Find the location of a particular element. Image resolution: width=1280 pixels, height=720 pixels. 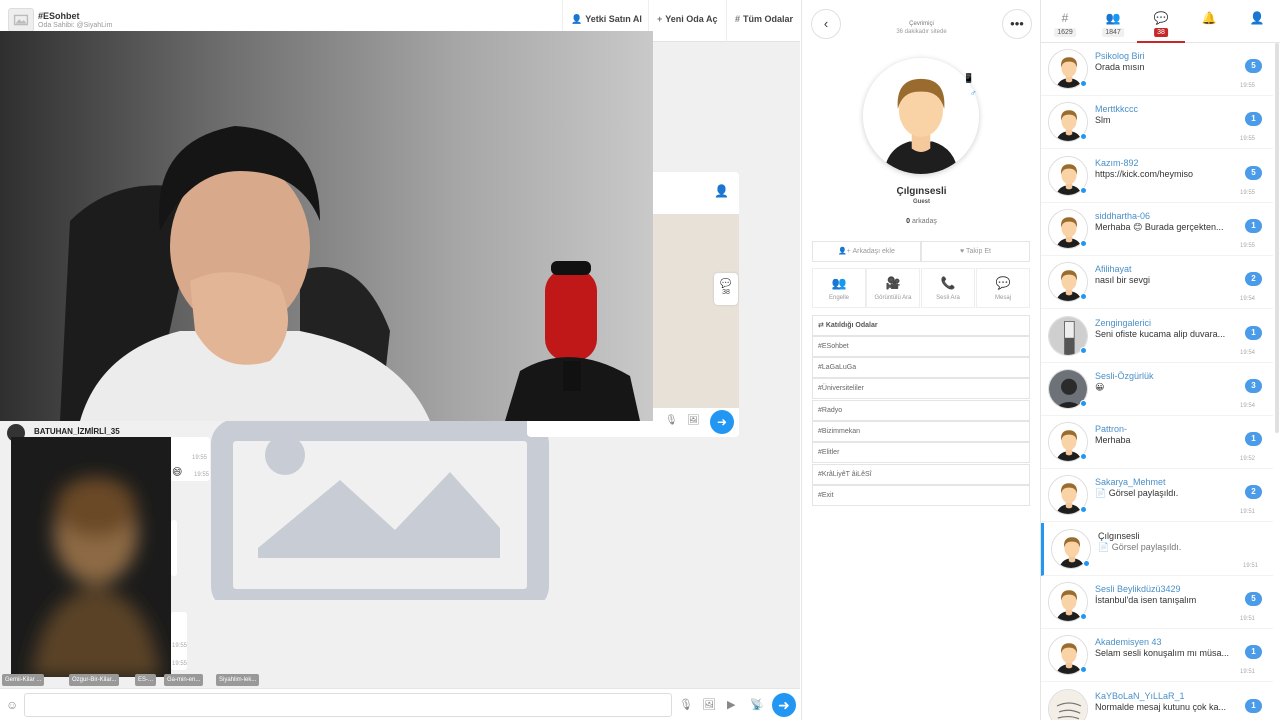

emoji-icon: 😄 is located at coordinates (177, 472).